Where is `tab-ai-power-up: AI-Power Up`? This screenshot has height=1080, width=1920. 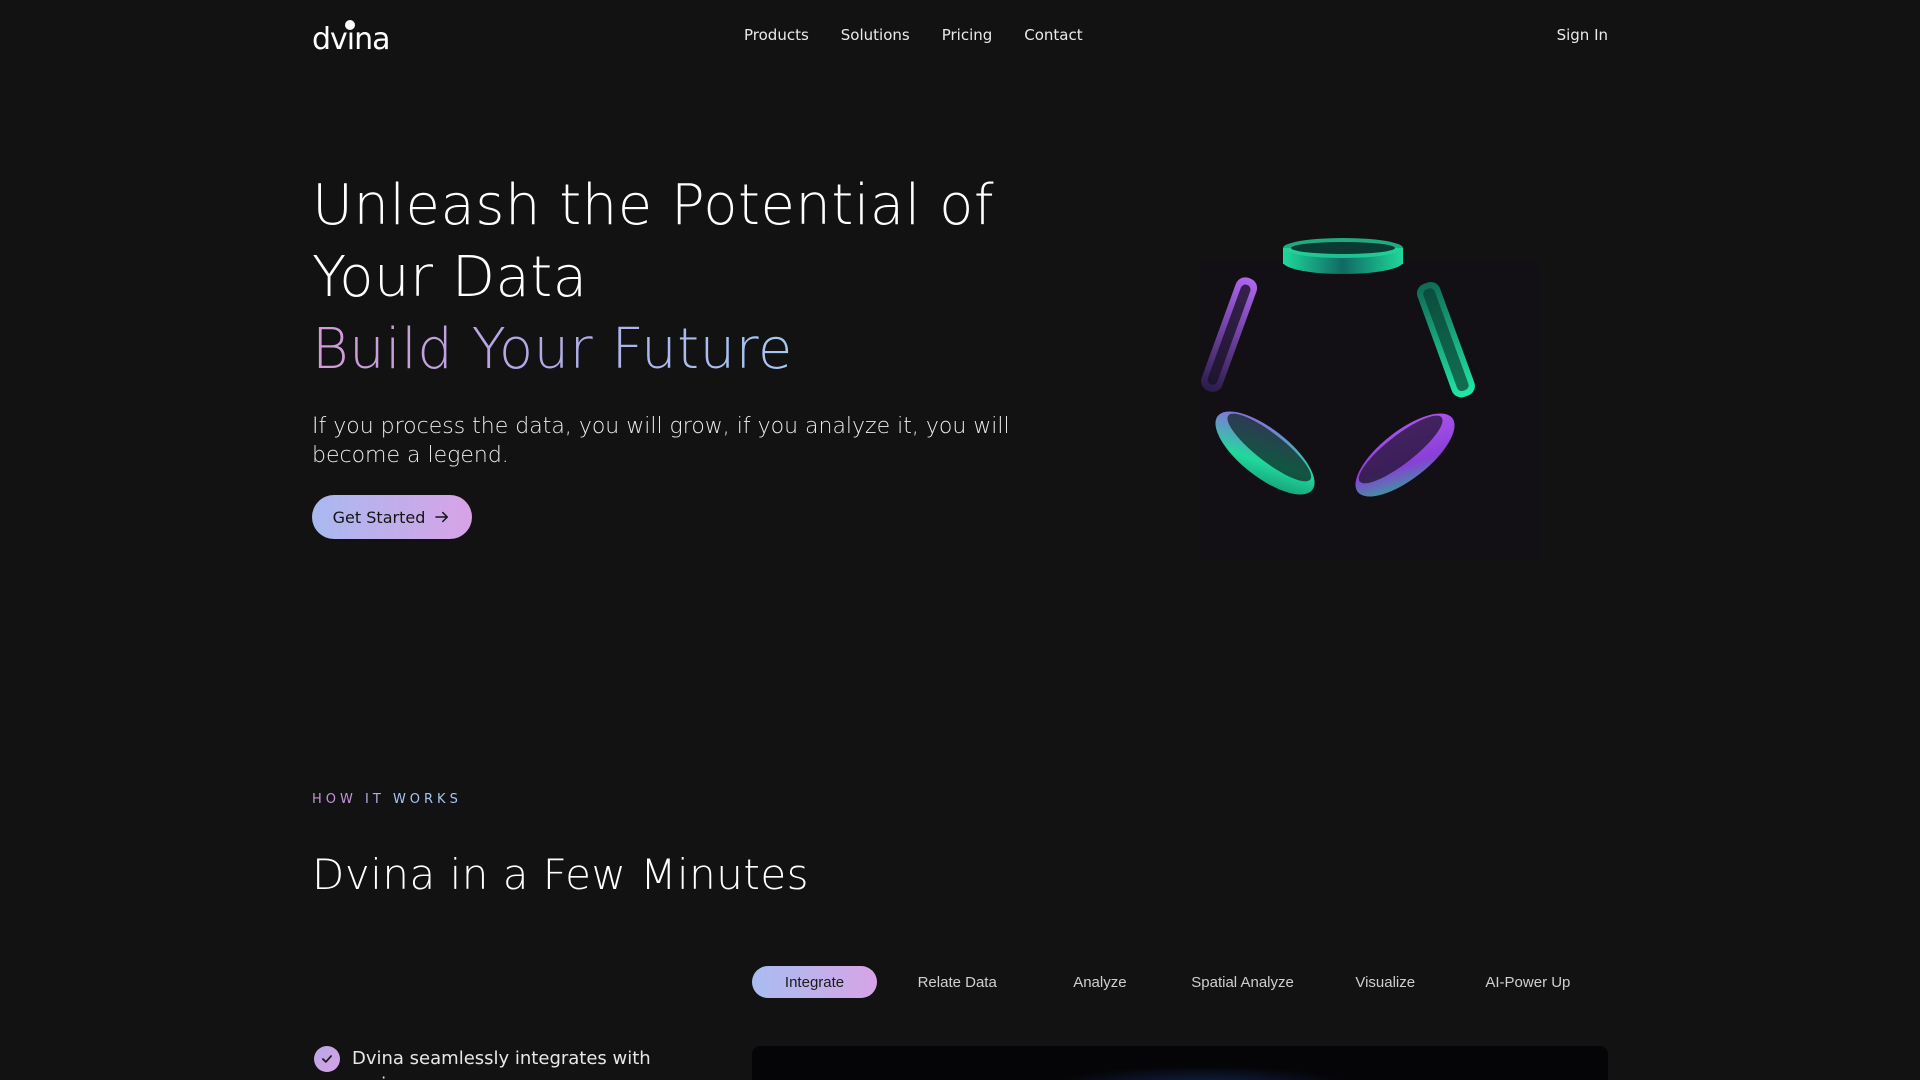 tab-ai-power-up: AI-Power Up is located at coordinates (1527, 982).